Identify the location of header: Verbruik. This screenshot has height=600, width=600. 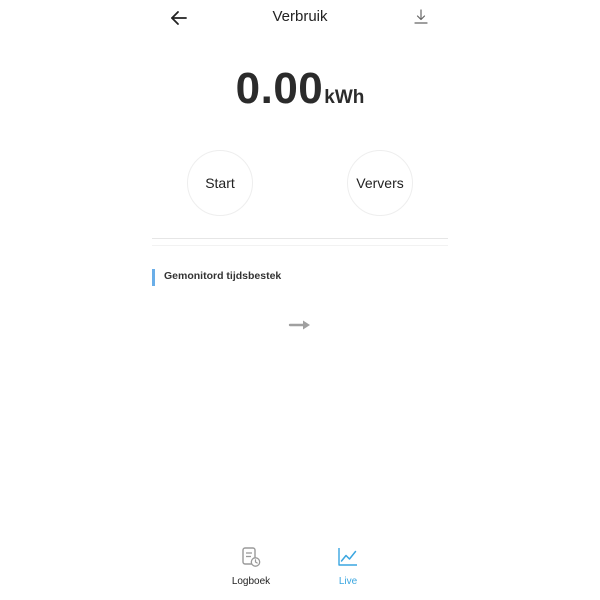
(300, 18).